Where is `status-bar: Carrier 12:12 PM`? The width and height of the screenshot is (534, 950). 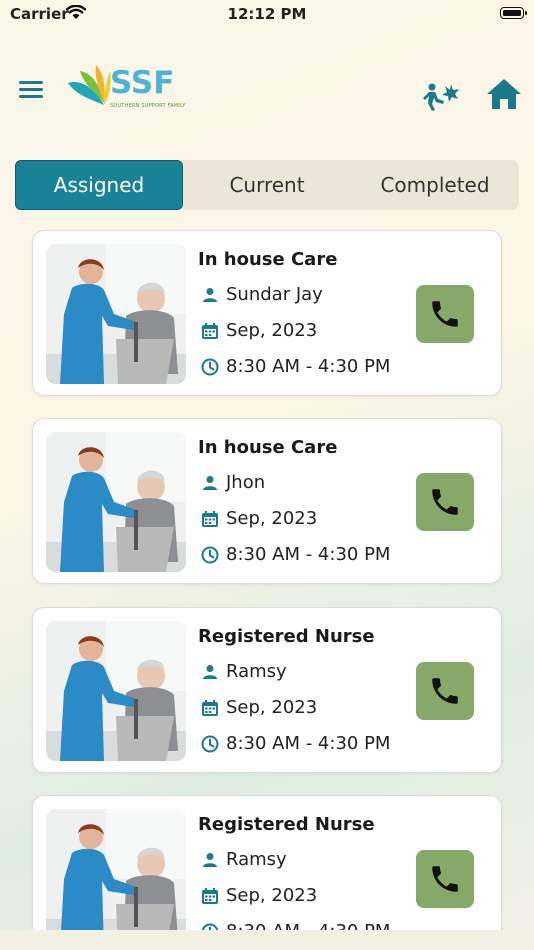 status-bar: Carrier 12:12 PM is located at coordinates (267, 15).